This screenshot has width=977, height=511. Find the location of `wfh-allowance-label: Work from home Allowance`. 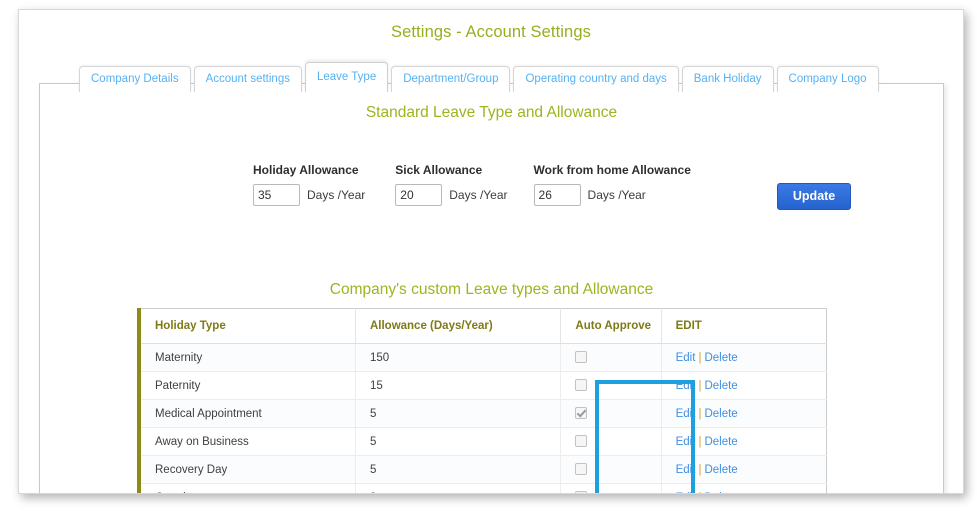

wfh-allowance-label: Work from home Allowance is located at coordinates (612, 170).